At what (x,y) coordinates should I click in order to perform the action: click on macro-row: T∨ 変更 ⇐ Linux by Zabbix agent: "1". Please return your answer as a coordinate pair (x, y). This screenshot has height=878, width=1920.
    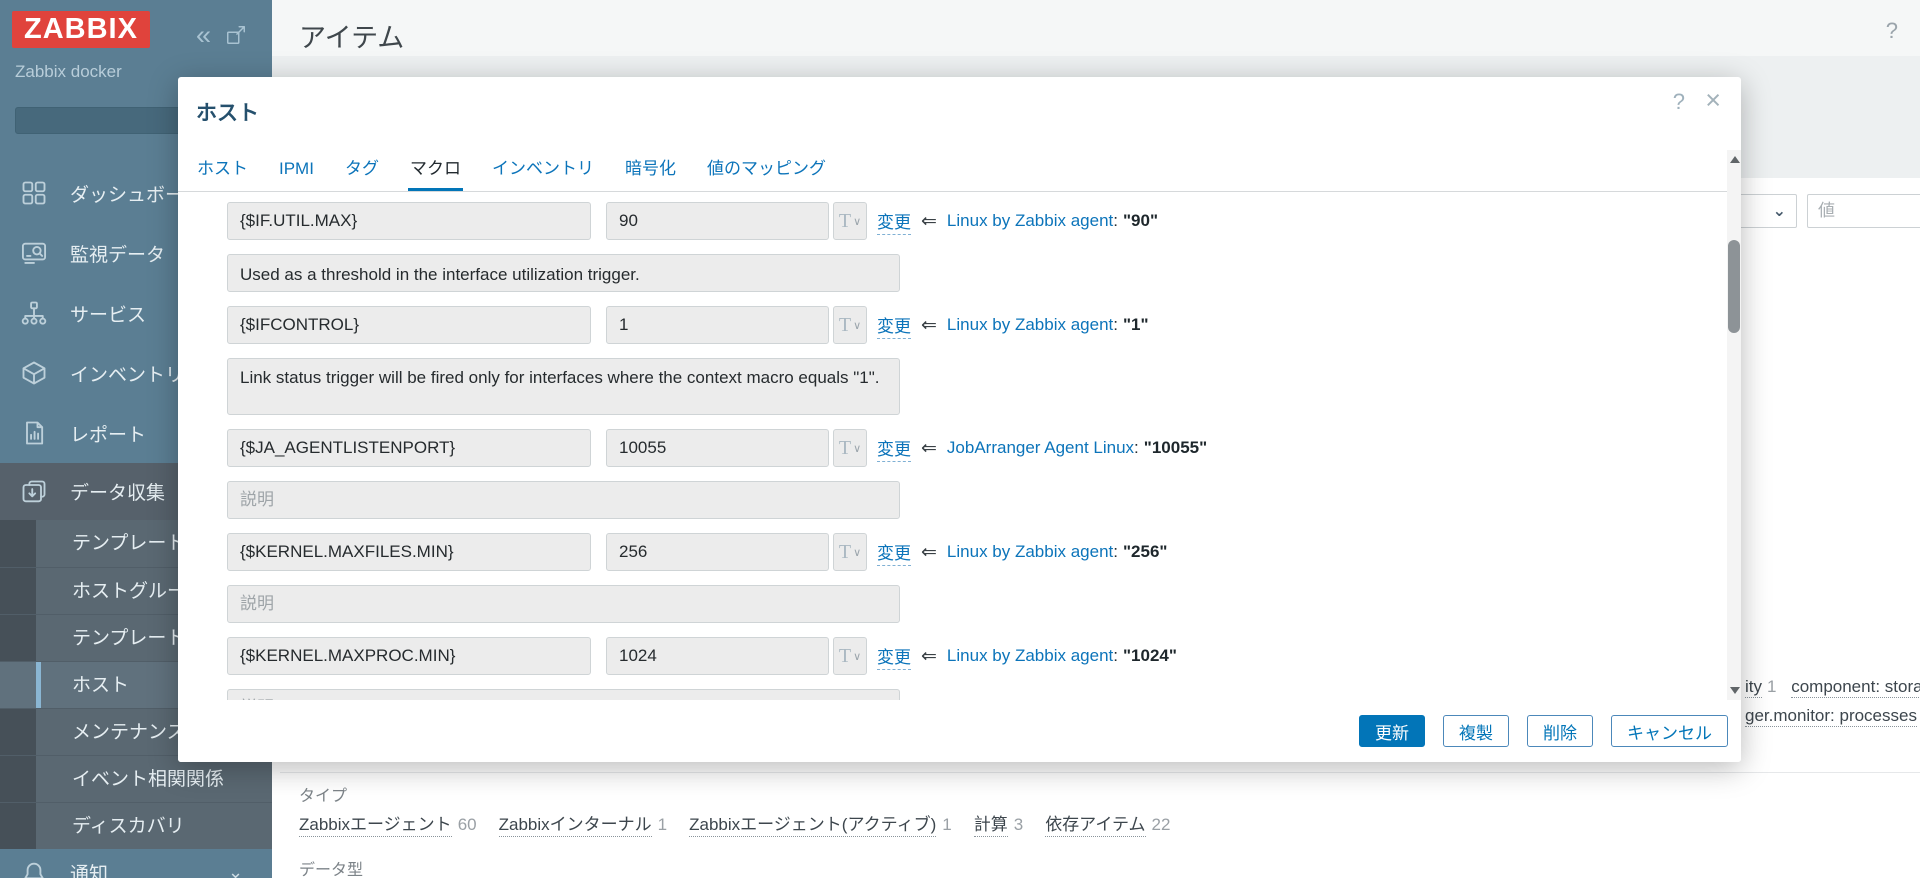
    Looking at the image, I should click on (984, 325).